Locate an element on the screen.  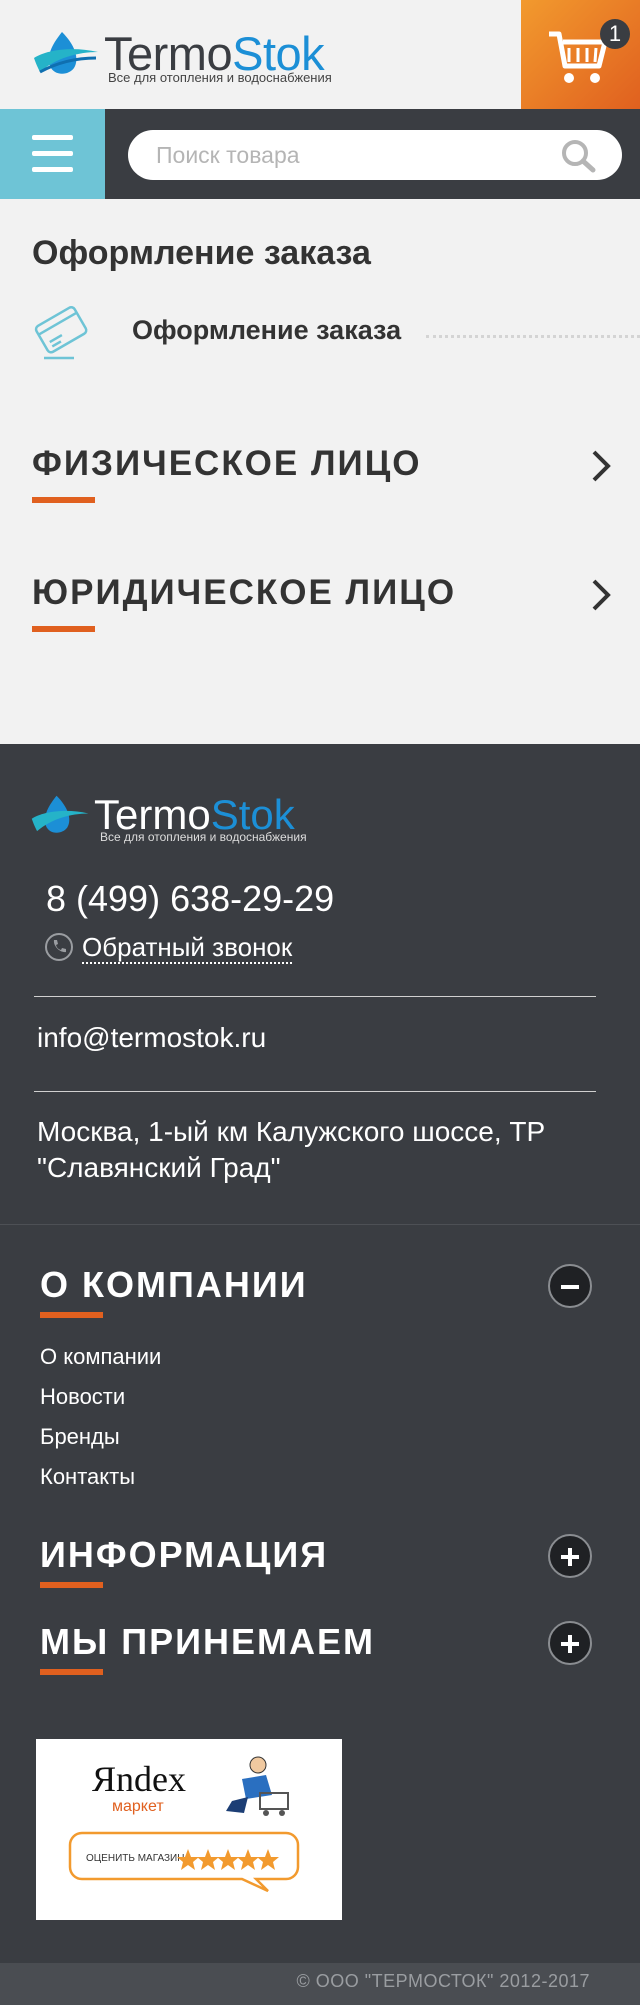
search-icon is located at coordinates (580, 156).